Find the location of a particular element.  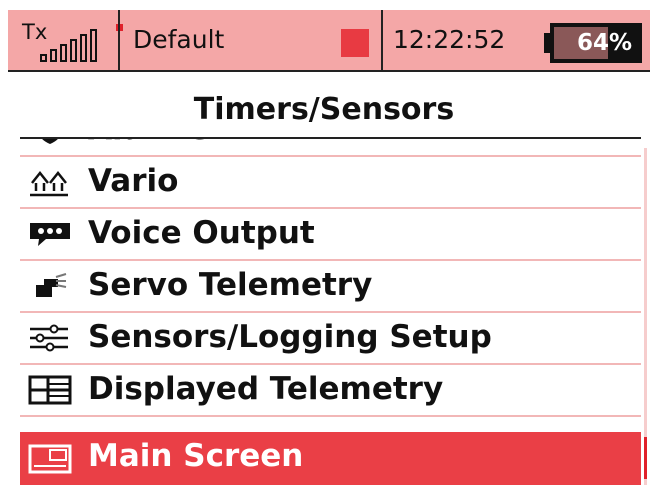

signal-strength-icon is located at coordinates (81, 43).